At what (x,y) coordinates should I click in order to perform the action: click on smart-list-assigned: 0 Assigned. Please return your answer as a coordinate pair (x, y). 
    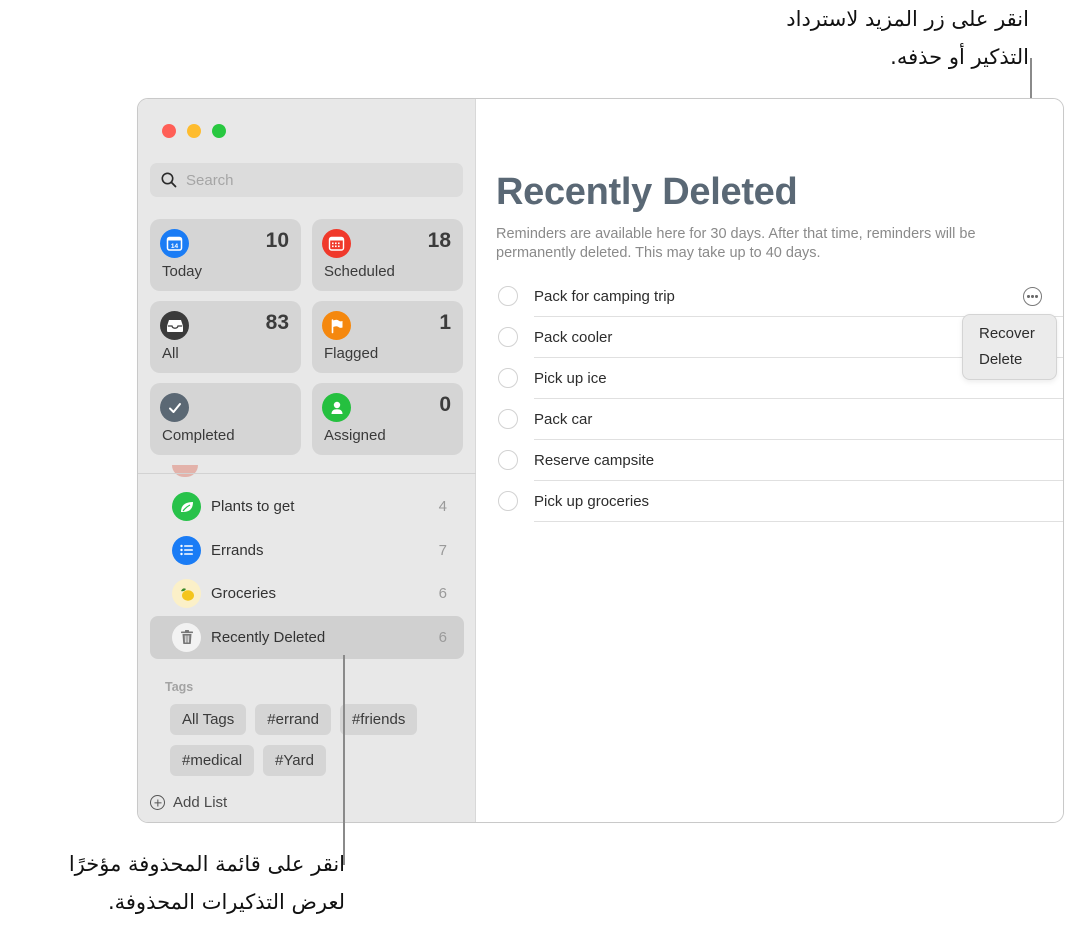
    Looking at the image, I should click on (387, 419).